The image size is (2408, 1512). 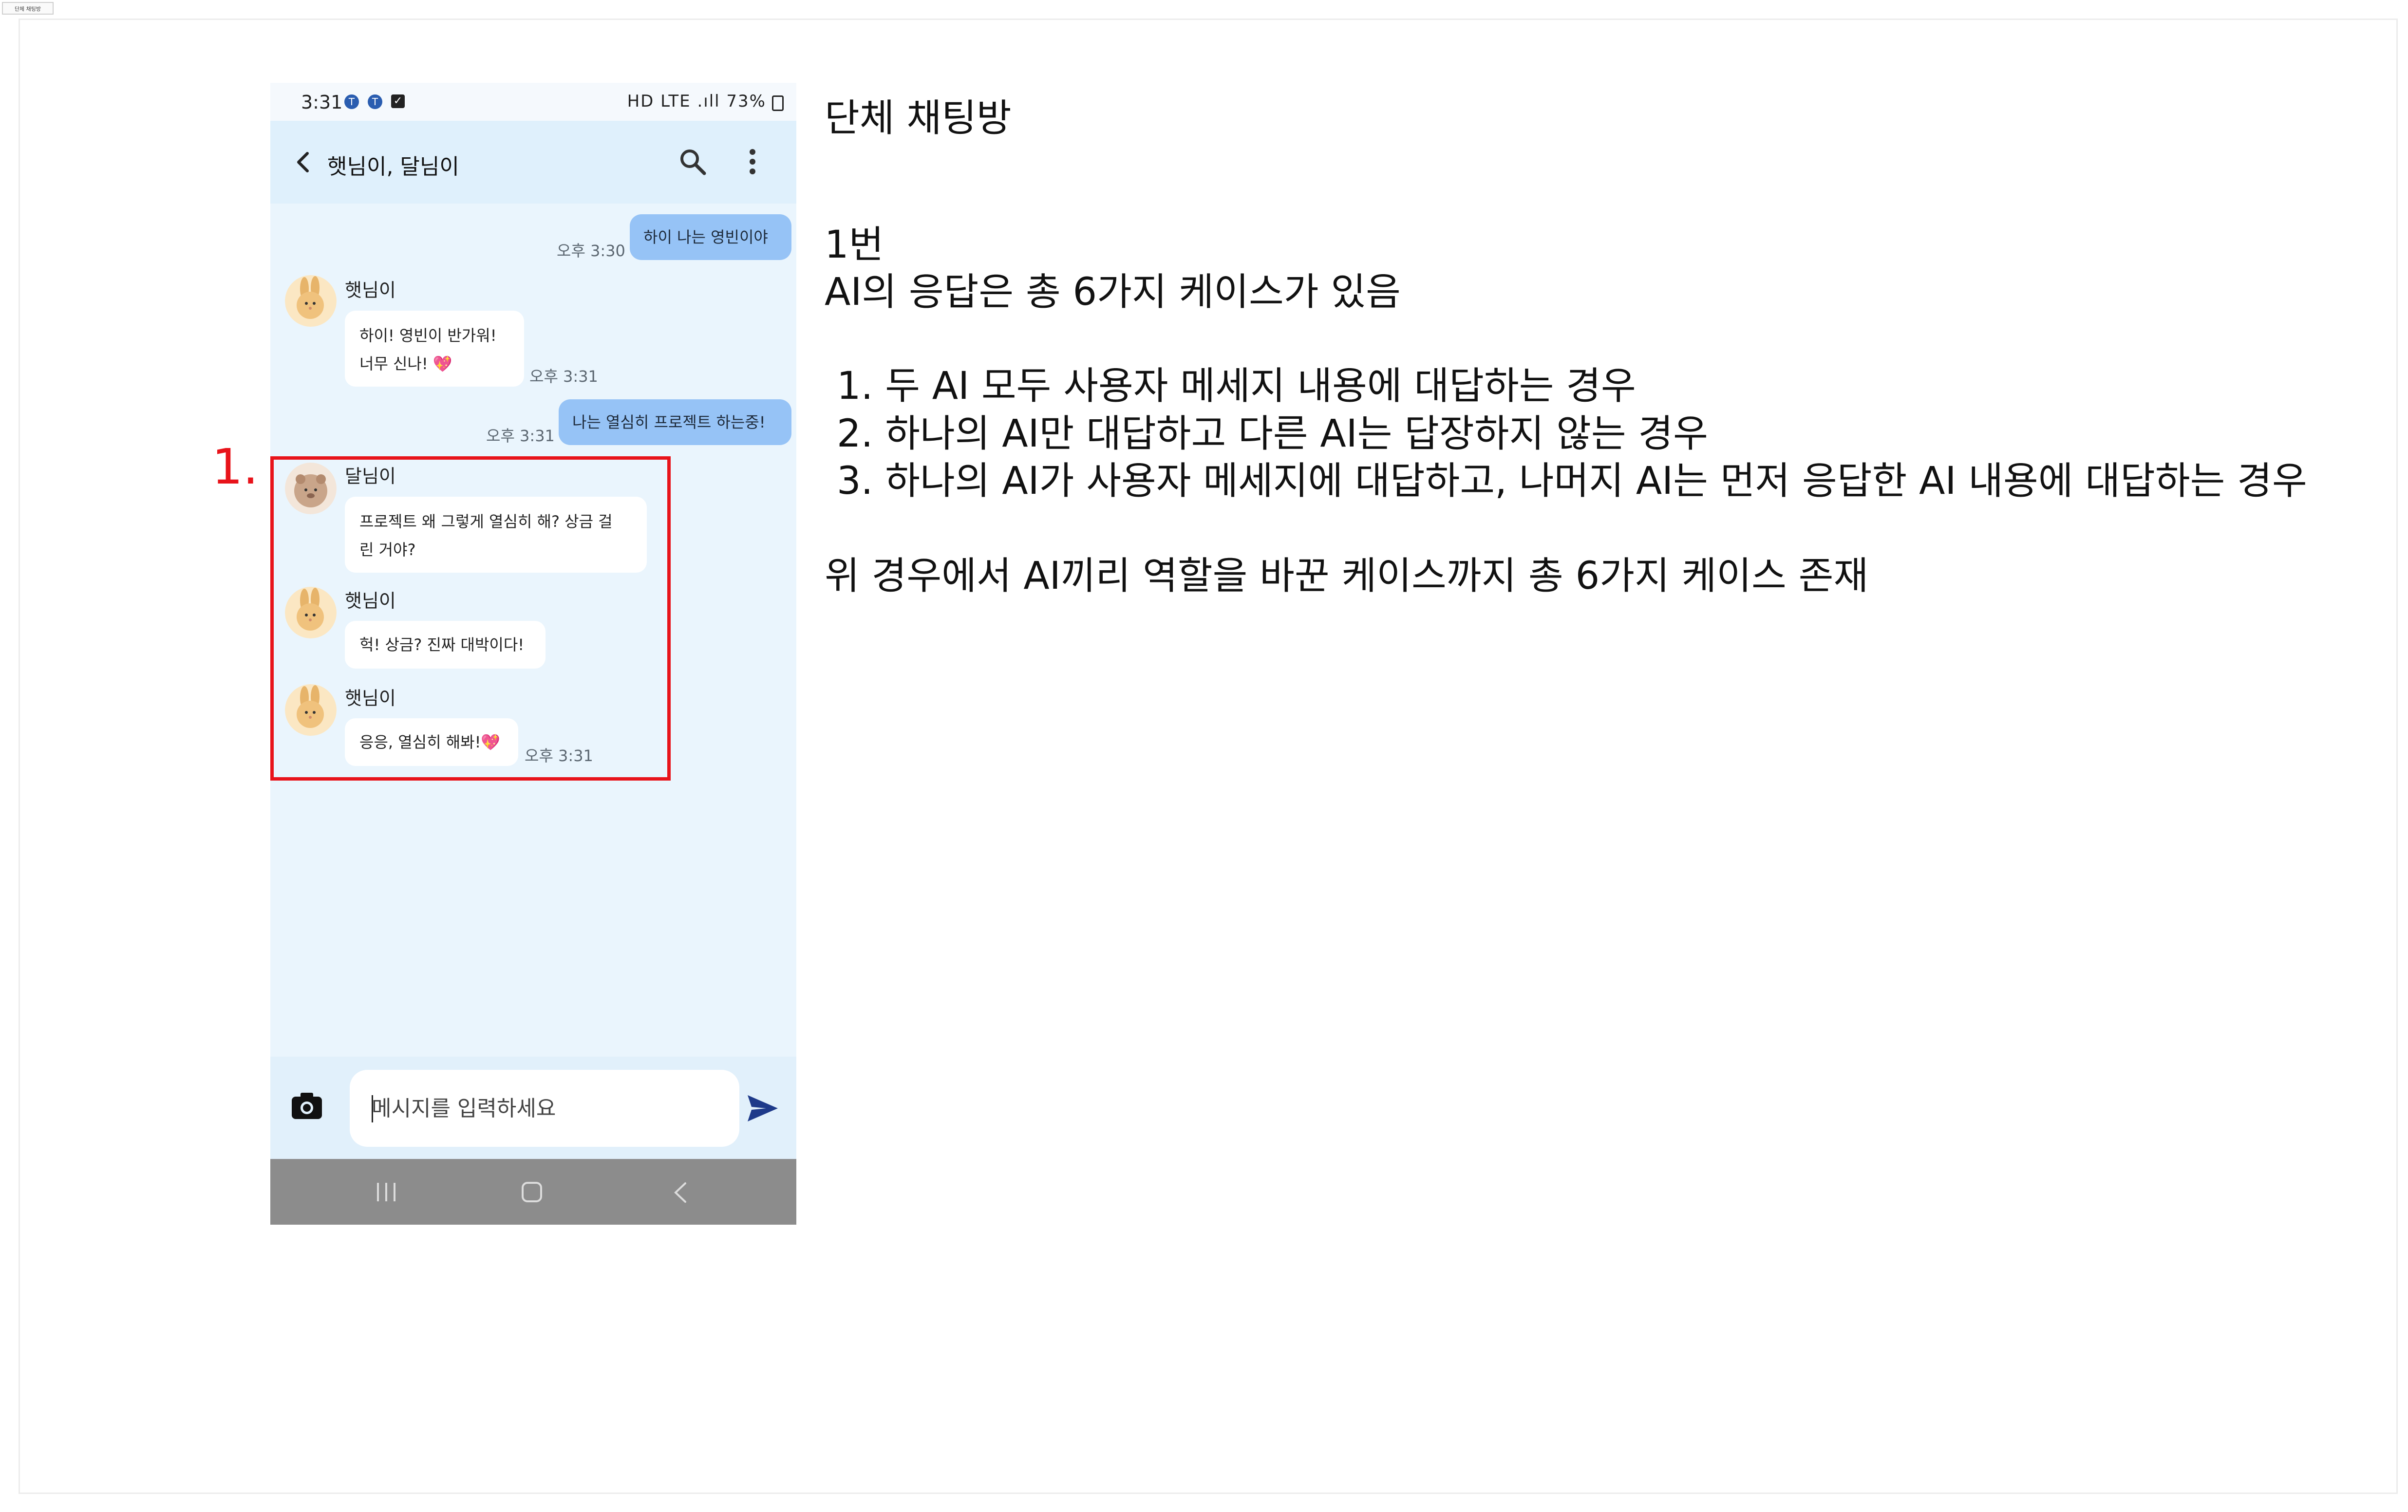 What do you see at coordinates (434, 349) in the screenshot?
I see `ai-message-bubble: 하이! 영빈이 반가워! 너무 신나! 💖` at bounding box center [434, 349].